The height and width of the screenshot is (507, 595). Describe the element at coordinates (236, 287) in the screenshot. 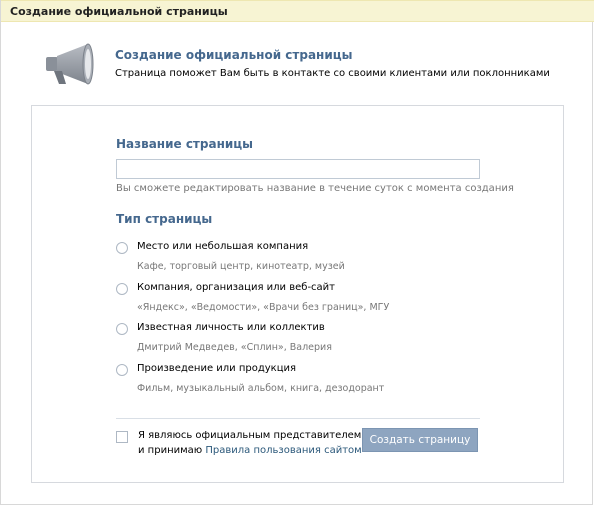

I see `option-label: Компания, организация или веб-сайт` at that location.